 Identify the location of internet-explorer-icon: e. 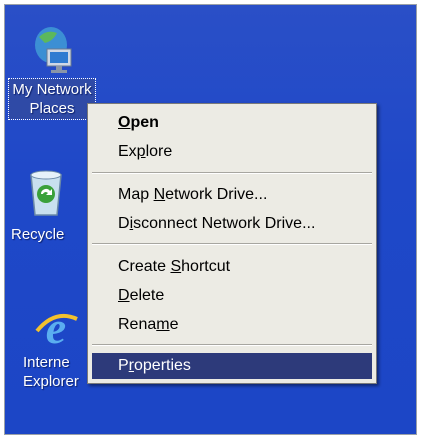
(56, 327).